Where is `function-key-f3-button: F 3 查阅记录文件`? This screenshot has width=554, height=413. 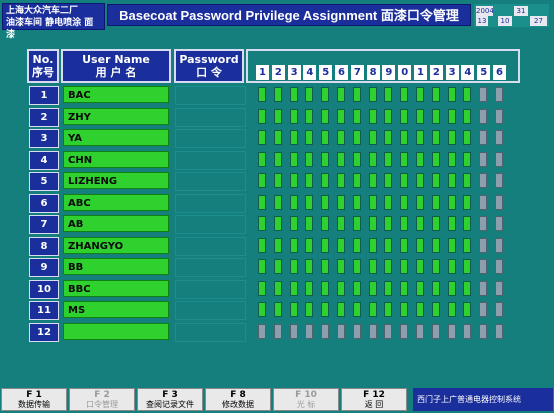
function-key-f3-button: F 3 查阅记录文件 is located at coordinates (170, 399).